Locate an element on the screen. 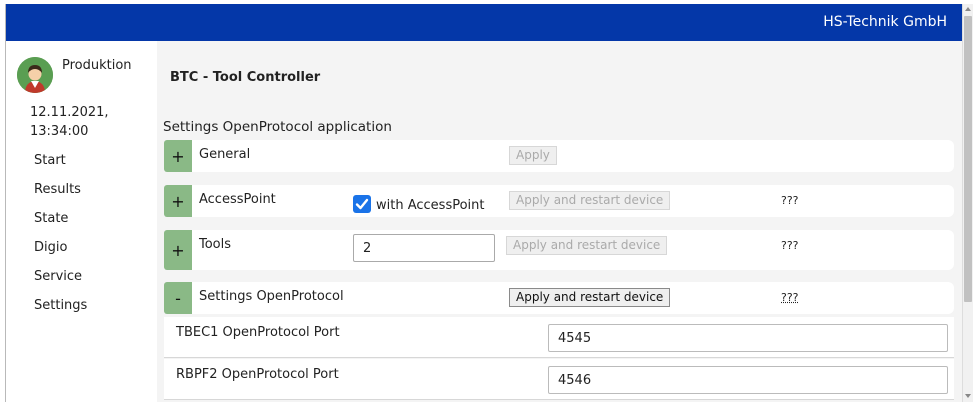 The image size is (973, 402). brand-name: HS-Technik GmbH is located at coordinates (885, 22).